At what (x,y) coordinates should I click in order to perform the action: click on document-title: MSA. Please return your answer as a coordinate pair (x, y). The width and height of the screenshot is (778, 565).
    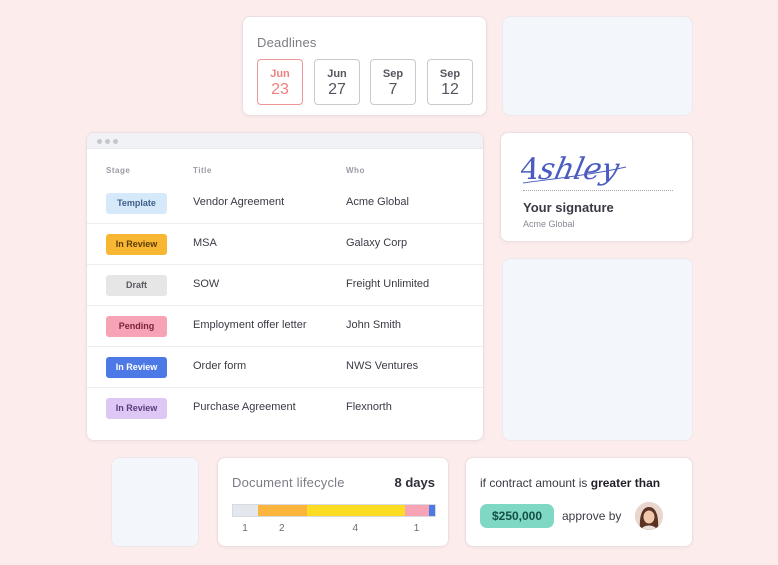
    Looking at the image, I should click on (205, 243).